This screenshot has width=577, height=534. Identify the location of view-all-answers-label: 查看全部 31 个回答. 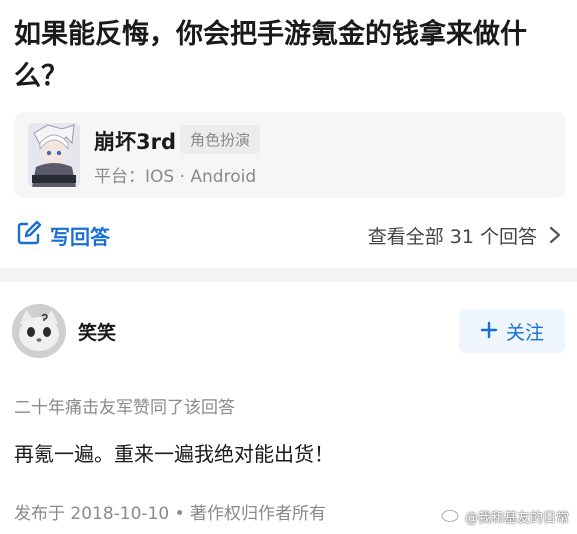
(452, 236).